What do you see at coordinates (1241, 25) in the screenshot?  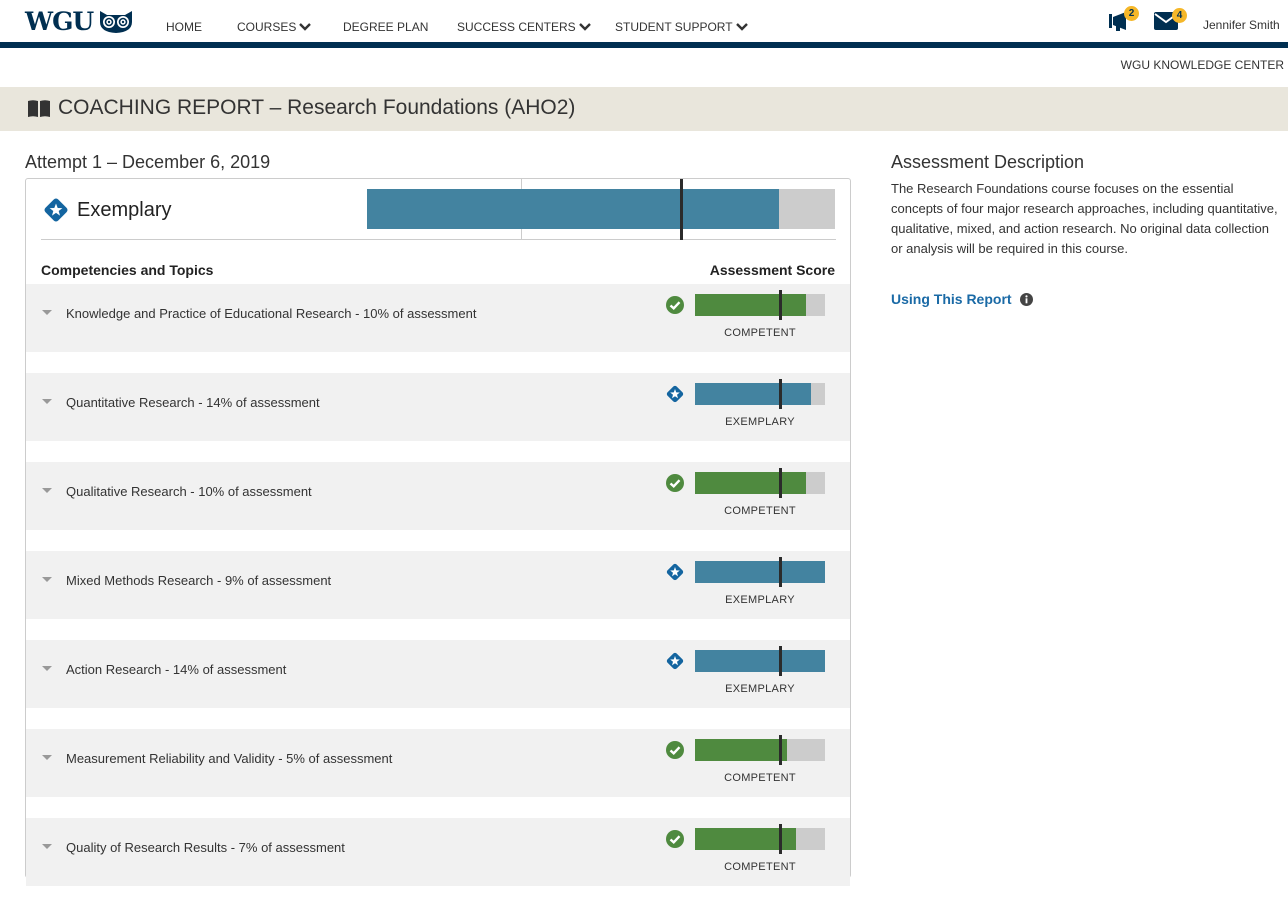 I see `user-name: Jennifer Smith` at bounding box center [1241, 25].